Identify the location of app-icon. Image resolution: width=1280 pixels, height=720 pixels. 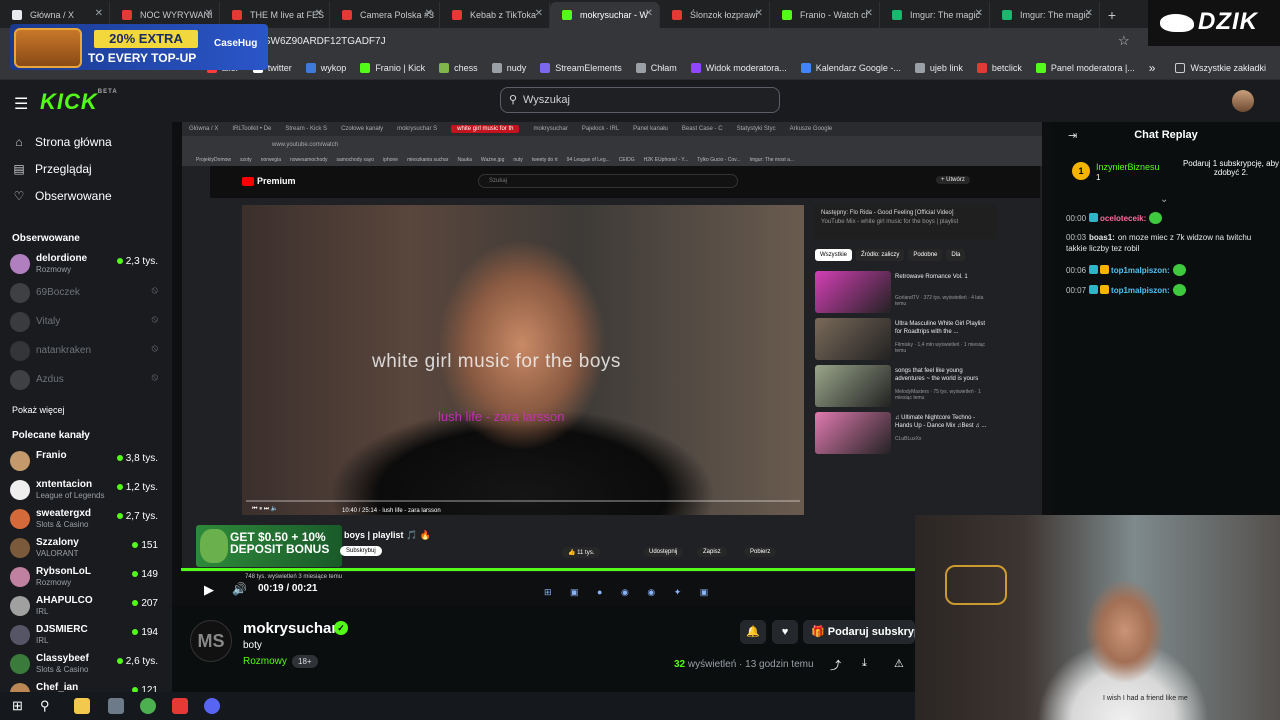
(116, 706).